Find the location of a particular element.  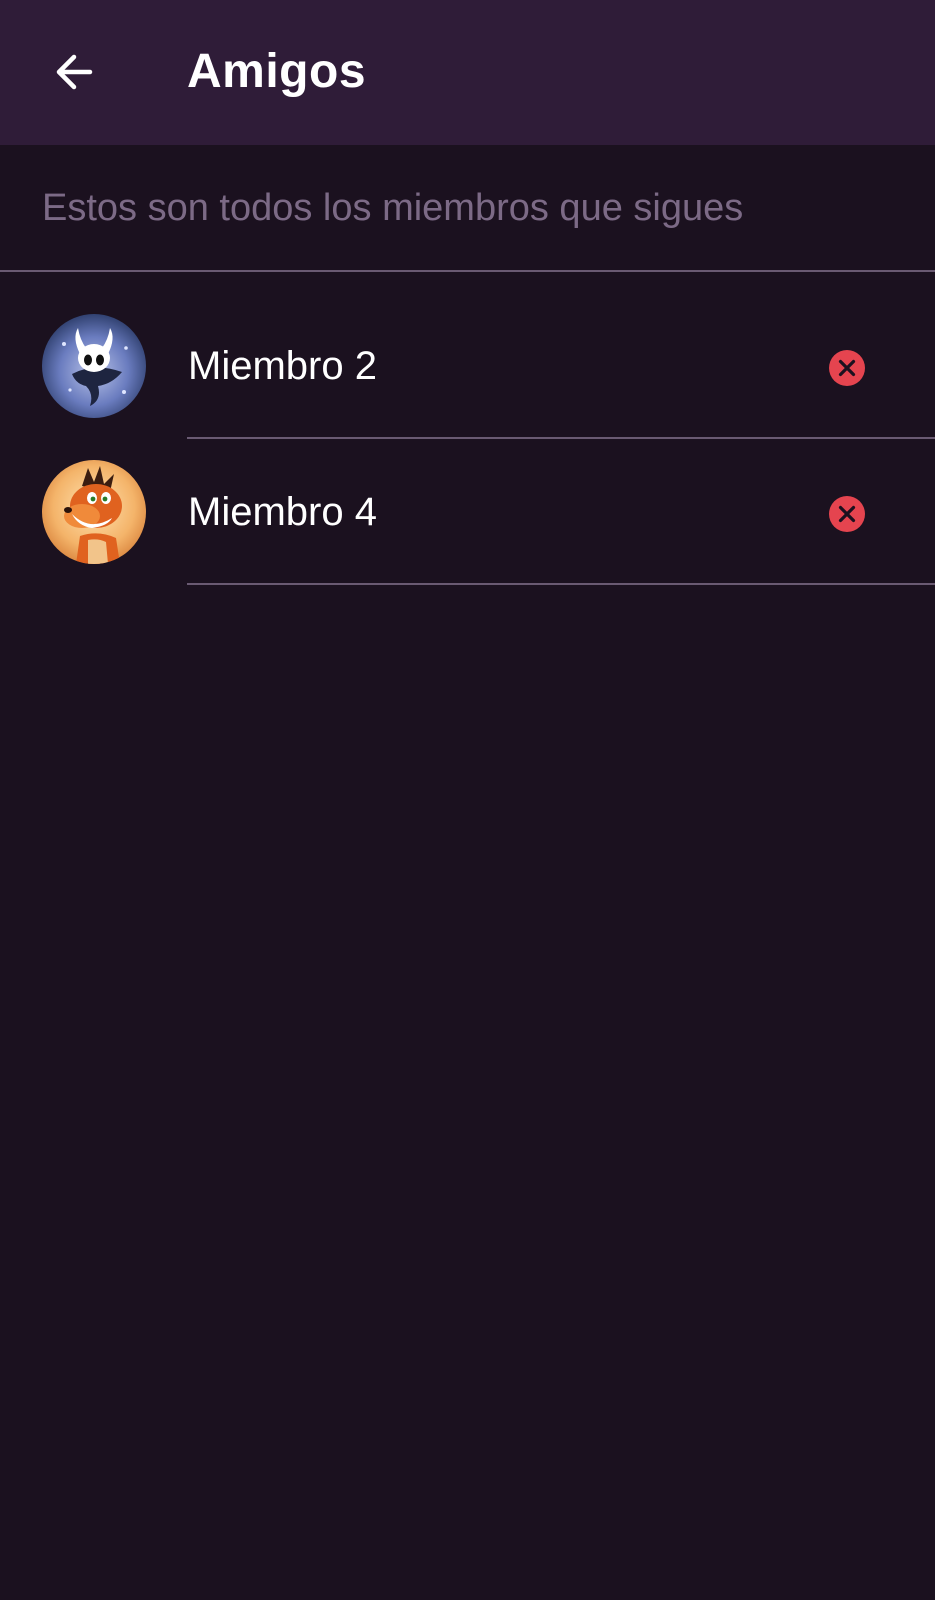

row-divider is located at coordinates (561, 584).